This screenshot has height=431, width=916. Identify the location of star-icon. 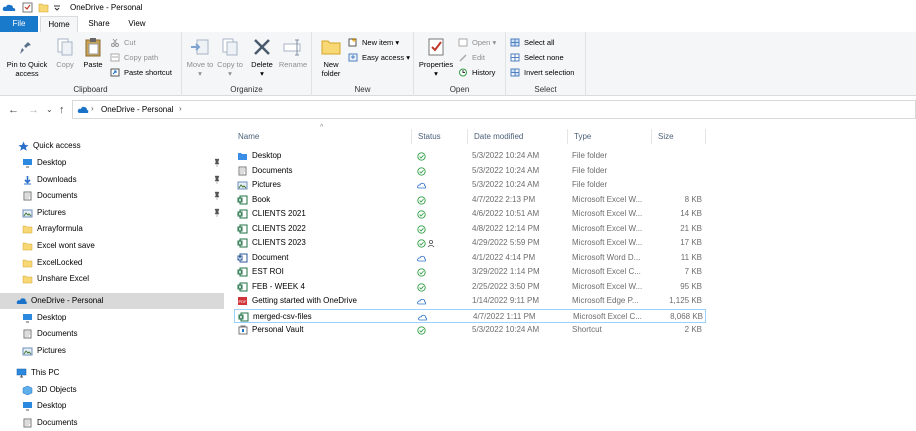
(23, 146).